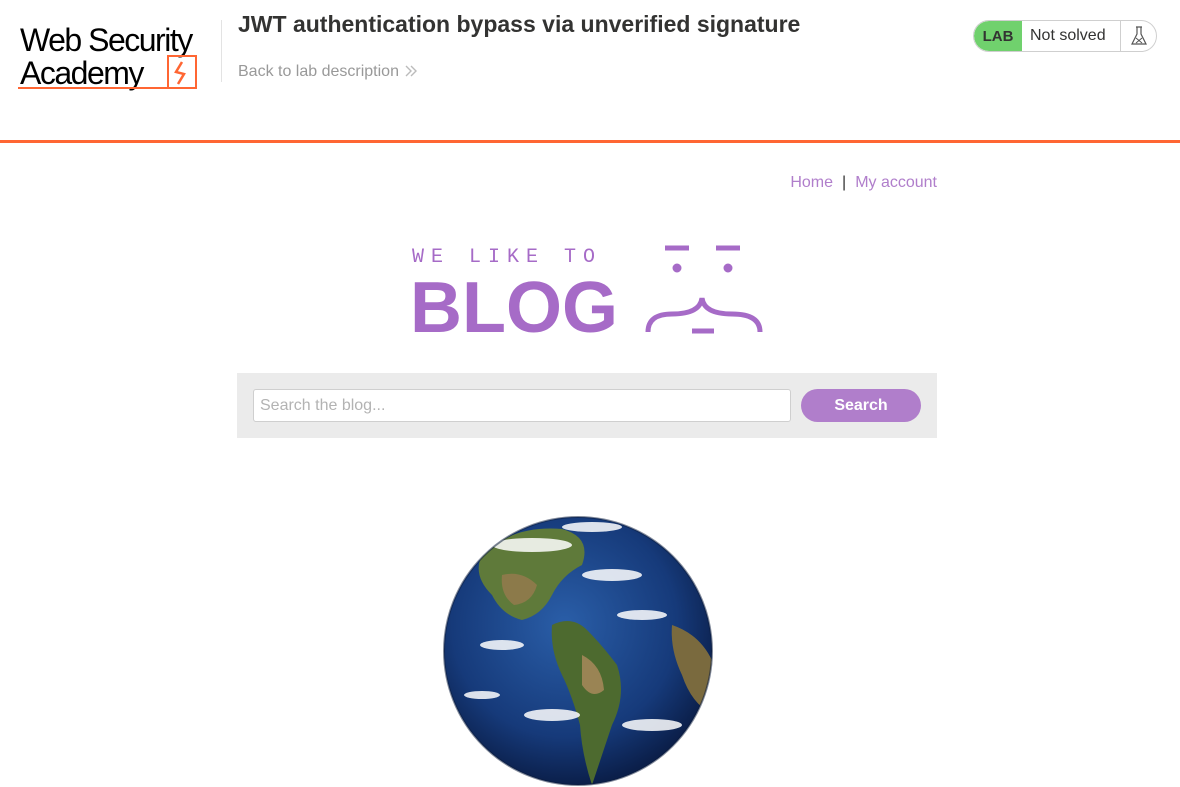 This screenshot has height=787, width=1180. Describe the element at coordinates (861, 405) in the screenshot. I see `search-button: Search` at that location.